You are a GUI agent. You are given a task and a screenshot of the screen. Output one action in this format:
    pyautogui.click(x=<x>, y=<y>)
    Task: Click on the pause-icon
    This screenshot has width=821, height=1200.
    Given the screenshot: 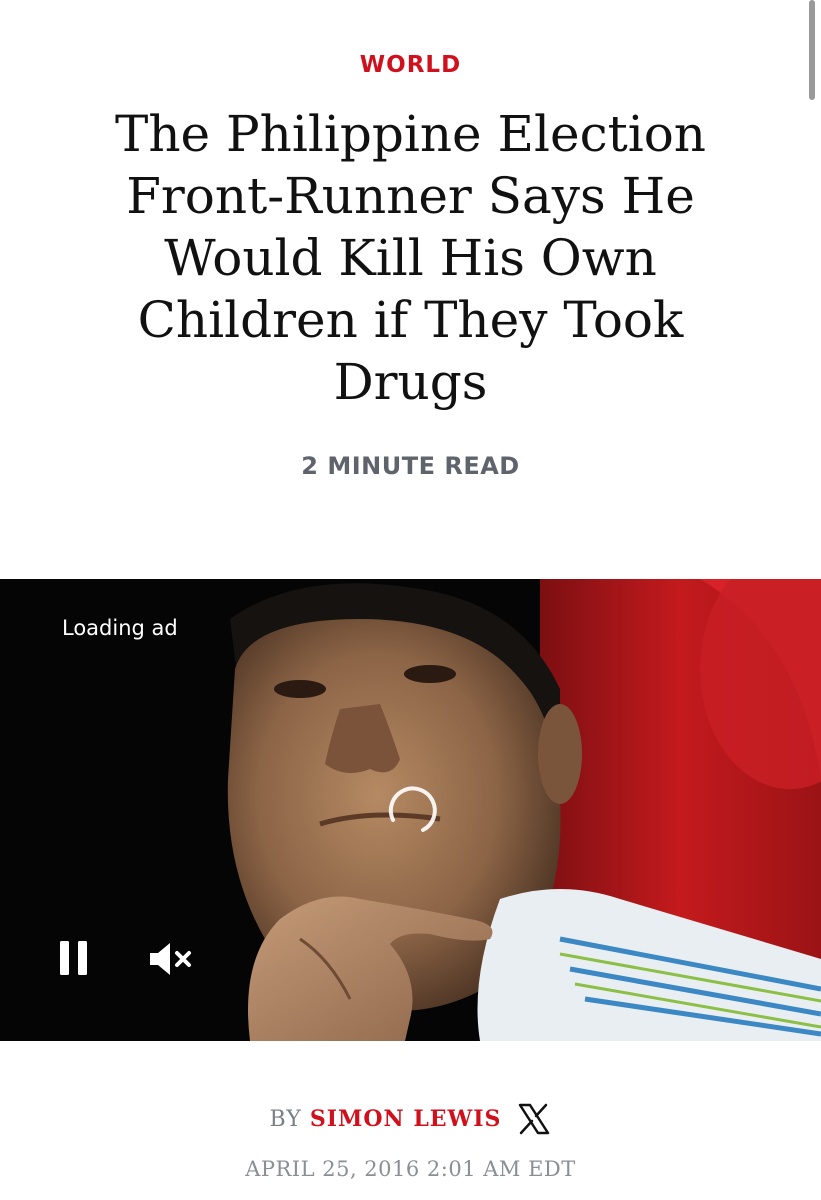 What is the action you would take?
    pyautogui.click(x=73, y=958)
    